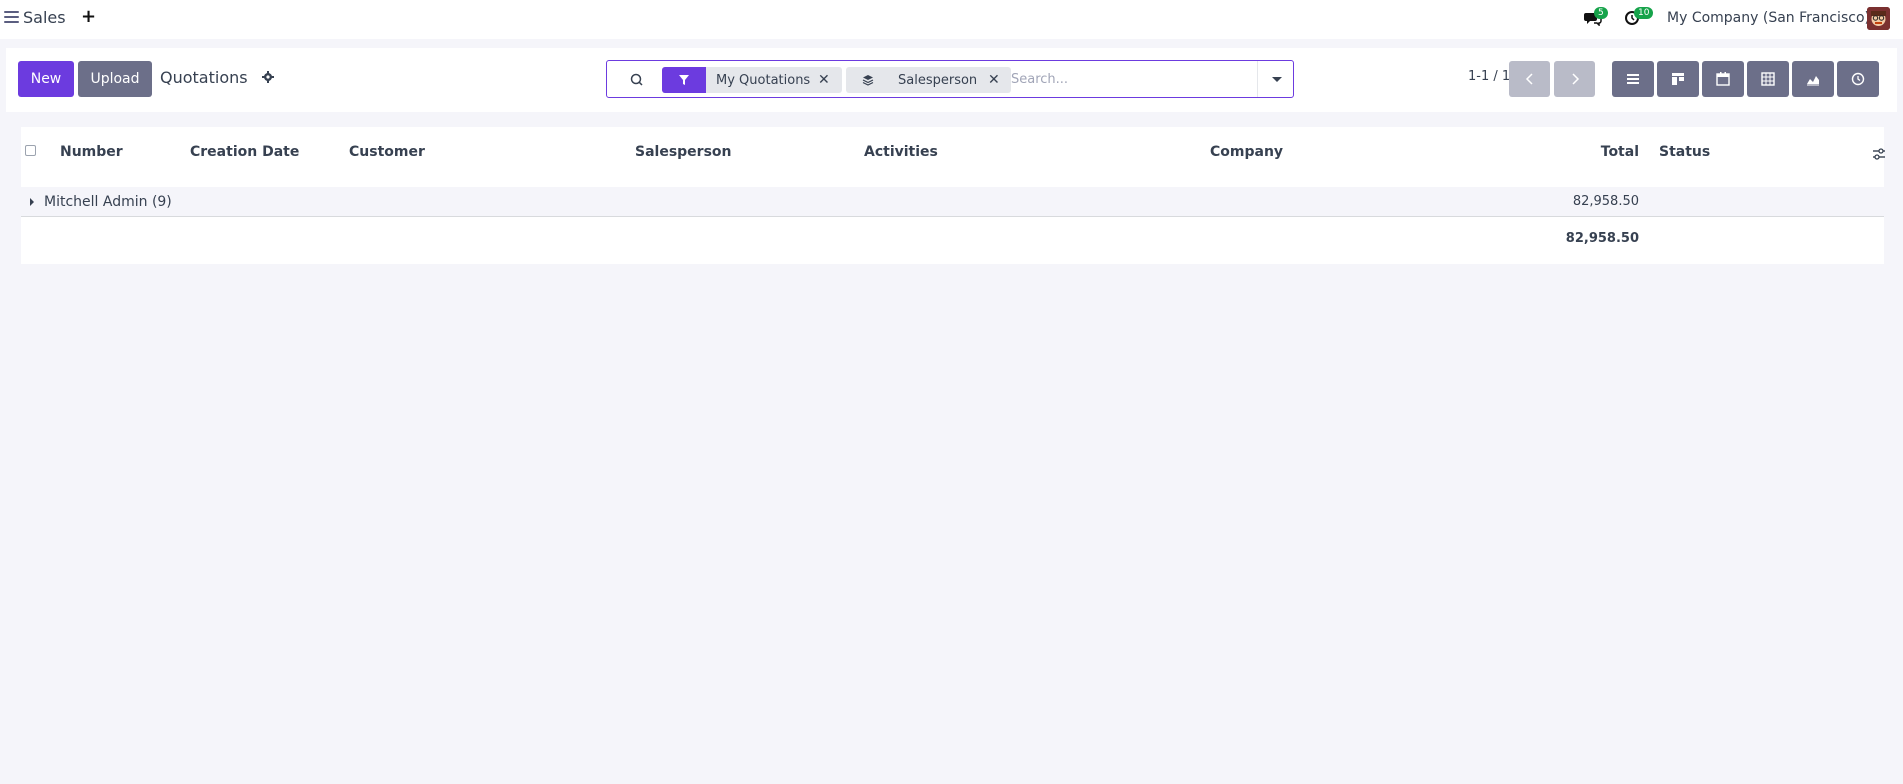 The image size is (1903, 784). I want to click on activities-badge: 10, so click(1644, 13).